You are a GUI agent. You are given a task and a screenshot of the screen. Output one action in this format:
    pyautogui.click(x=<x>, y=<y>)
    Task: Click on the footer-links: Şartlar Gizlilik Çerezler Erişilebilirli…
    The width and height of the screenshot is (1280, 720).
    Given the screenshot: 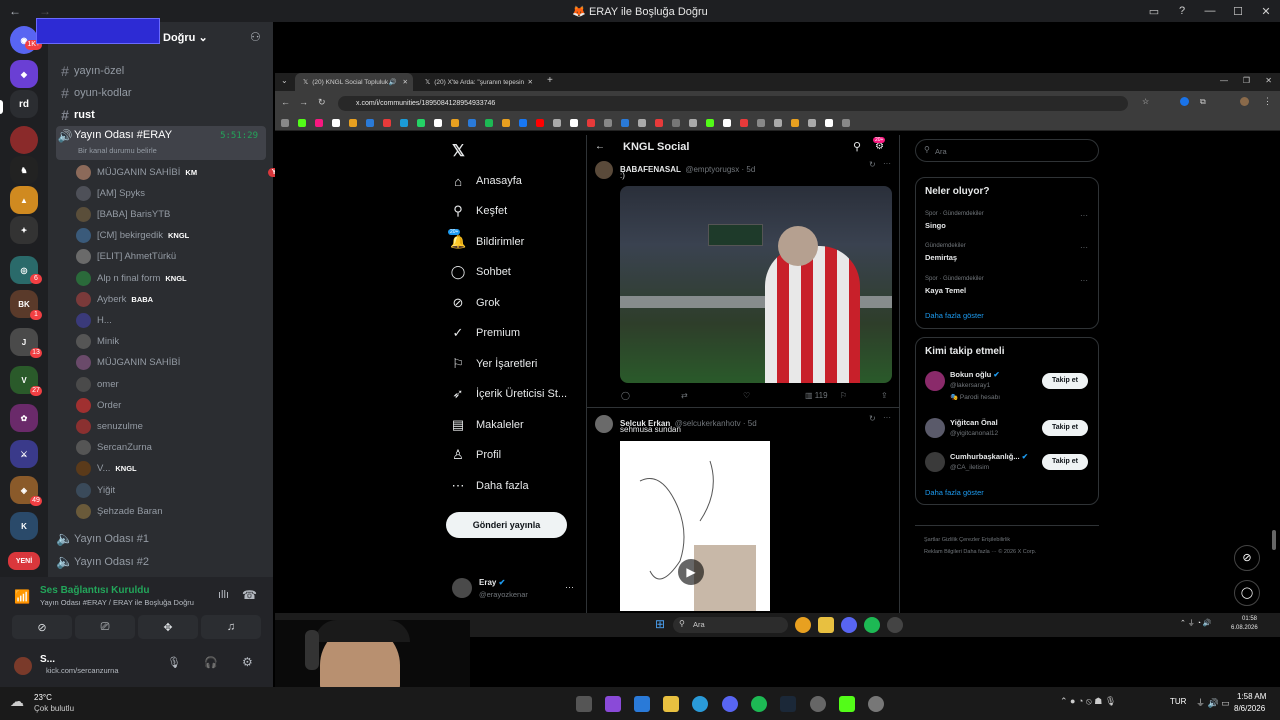 What is the action you would take?
    pyautogui.click(x=967, y=540)
    